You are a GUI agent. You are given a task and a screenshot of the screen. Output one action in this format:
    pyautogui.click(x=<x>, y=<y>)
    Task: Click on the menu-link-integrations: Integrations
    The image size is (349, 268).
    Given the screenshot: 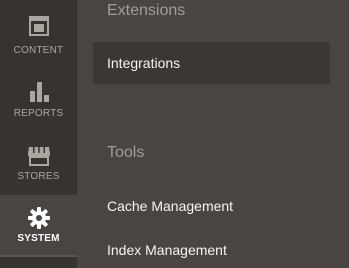 What is the action you would take?
    pyautogui.click(x=211, y=63)
    